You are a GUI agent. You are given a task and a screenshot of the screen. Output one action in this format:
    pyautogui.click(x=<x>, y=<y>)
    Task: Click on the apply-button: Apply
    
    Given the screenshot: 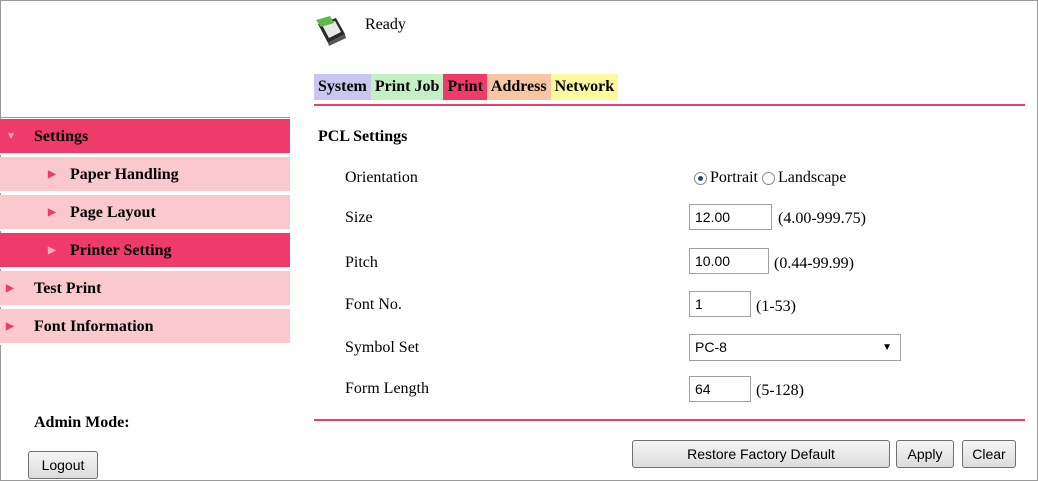 What is the action you would take?
    pyautogui.click(x=925, y=454)
    